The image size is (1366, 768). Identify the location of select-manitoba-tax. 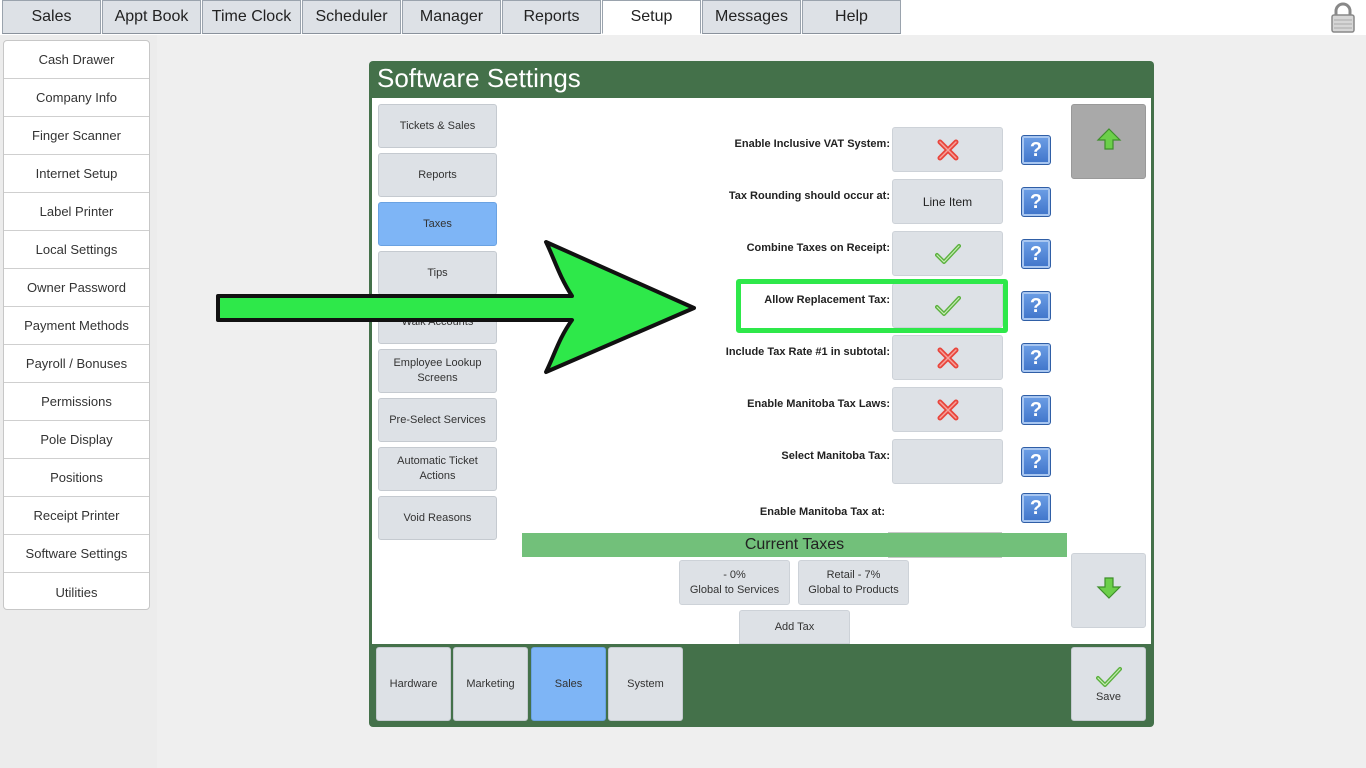
(947, 461).